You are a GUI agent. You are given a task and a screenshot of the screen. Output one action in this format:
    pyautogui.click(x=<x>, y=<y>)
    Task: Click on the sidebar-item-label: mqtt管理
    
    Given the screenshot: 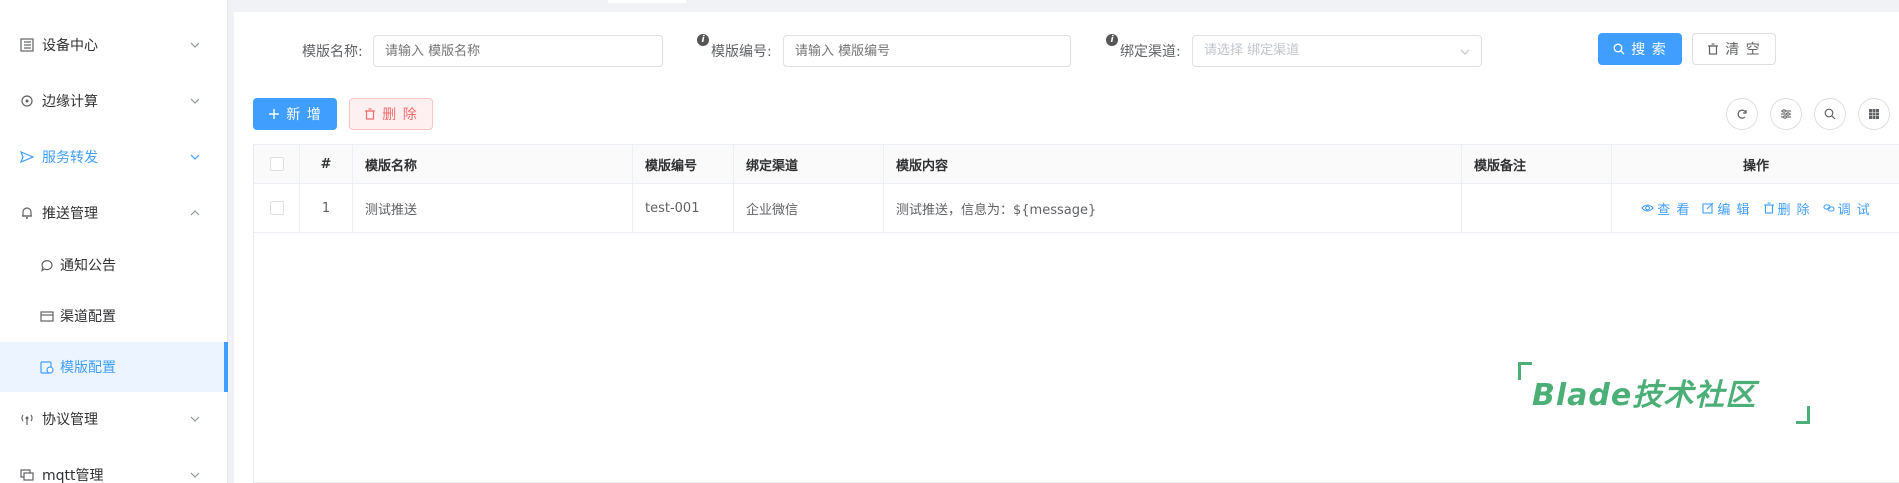 What is the action you would take?
    pyautogui.click(x=73, y=475)
    